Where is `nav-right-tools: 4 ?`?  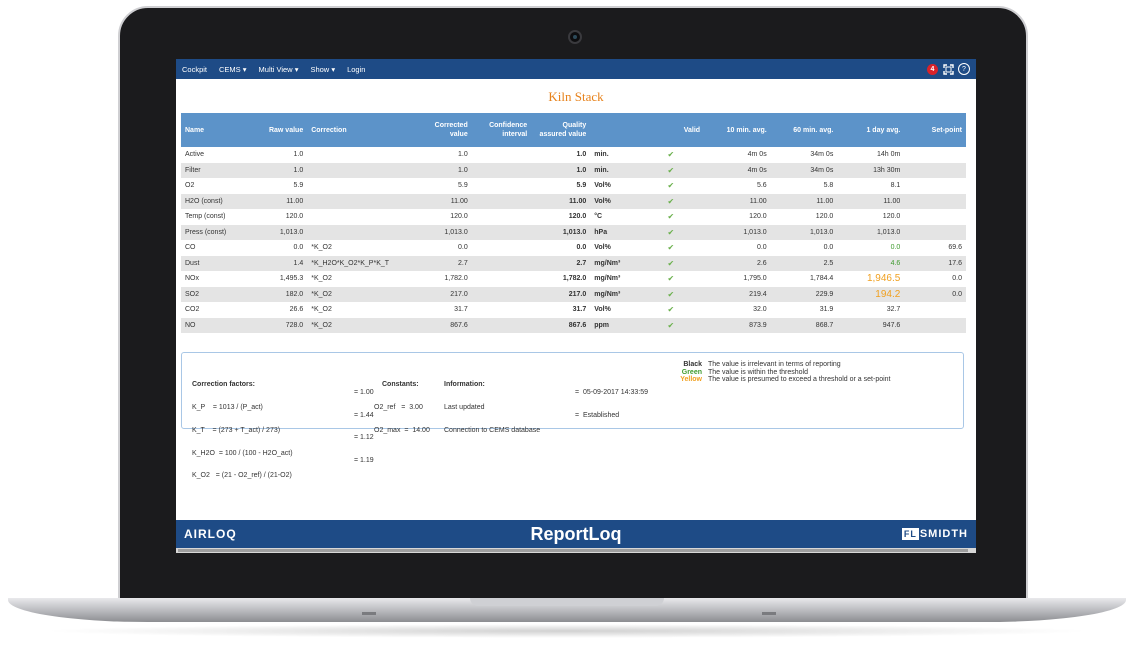
nav-right-tools: 4 ? is located at coordinates (948, 69).